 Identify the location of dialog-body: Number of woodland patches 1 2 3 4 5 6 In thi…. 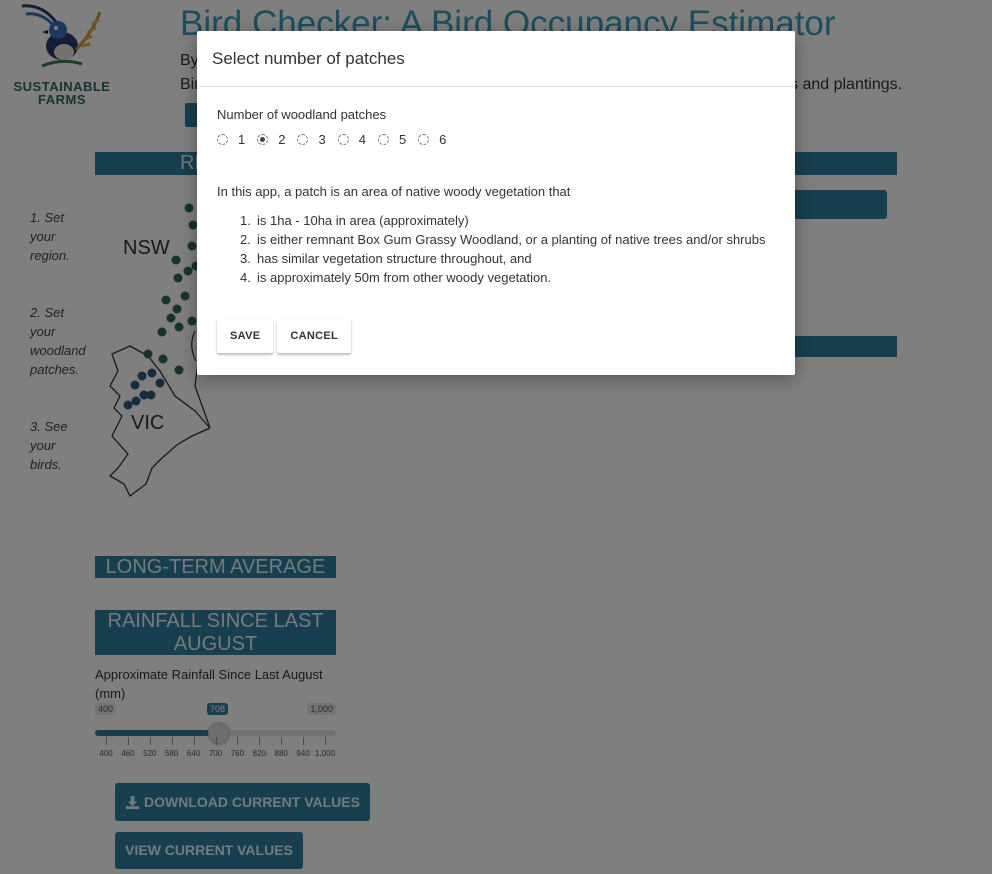
(497, 197).